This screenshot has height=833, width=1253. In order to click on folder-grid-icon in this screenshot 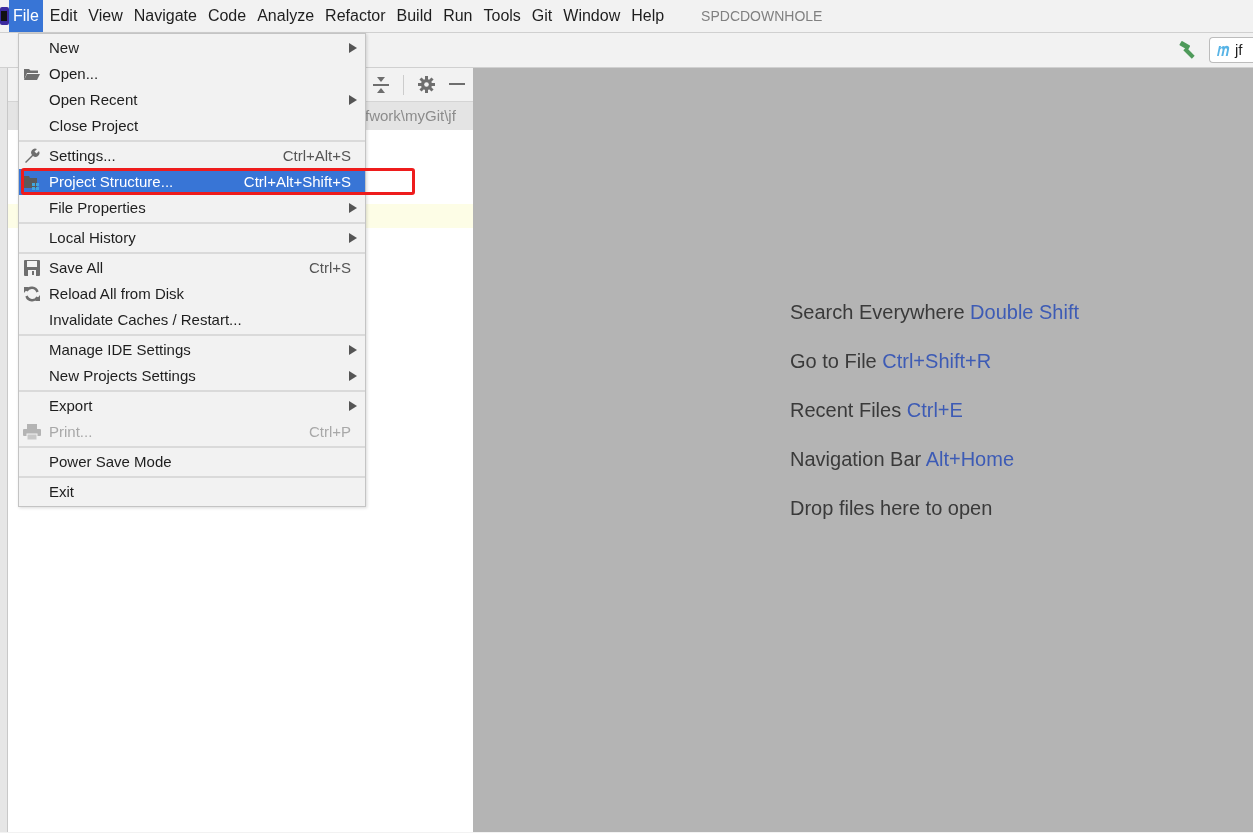, I will do `click(32, 182)`.